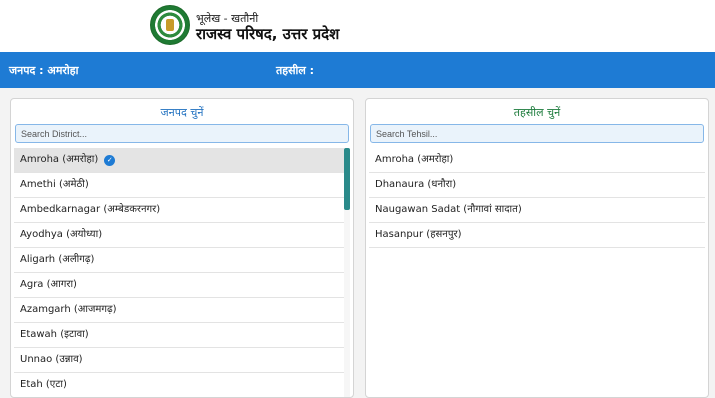 The width and height of the screenshot is (715, 398). What do you see at coordinates (170, 25) in the screenshot?
I see `emblem-logo-icon` at bounding box center [170, 25].